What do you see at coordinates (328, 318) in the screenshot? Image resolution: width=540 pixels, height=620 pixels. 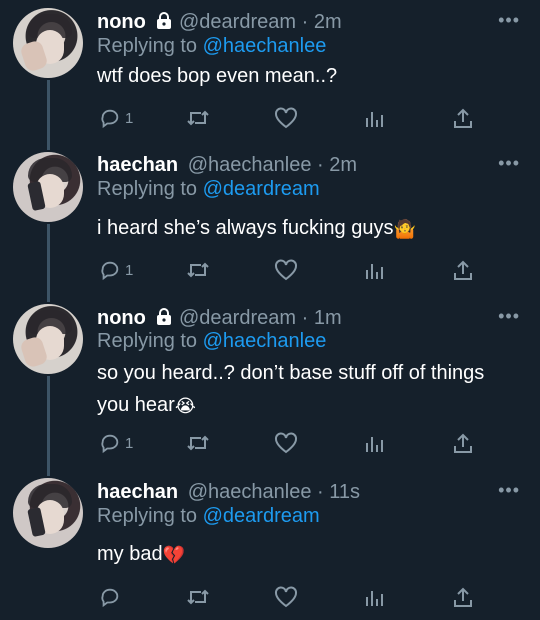 I see `timestamp: 1m` at bounding box center [328, 318].